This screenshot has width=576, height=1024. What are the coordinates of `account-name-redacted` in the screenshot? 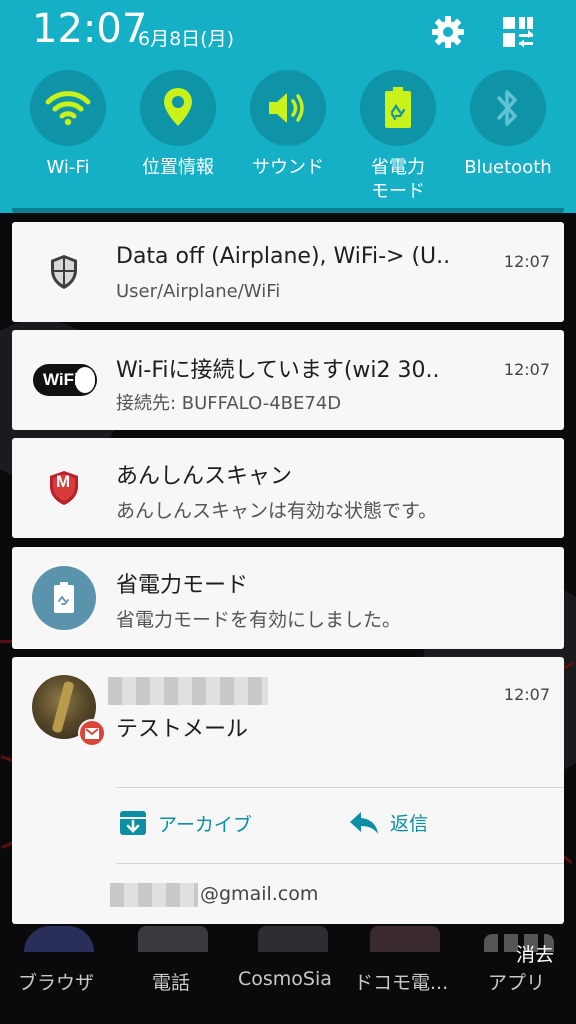 It's located at (154, 895).